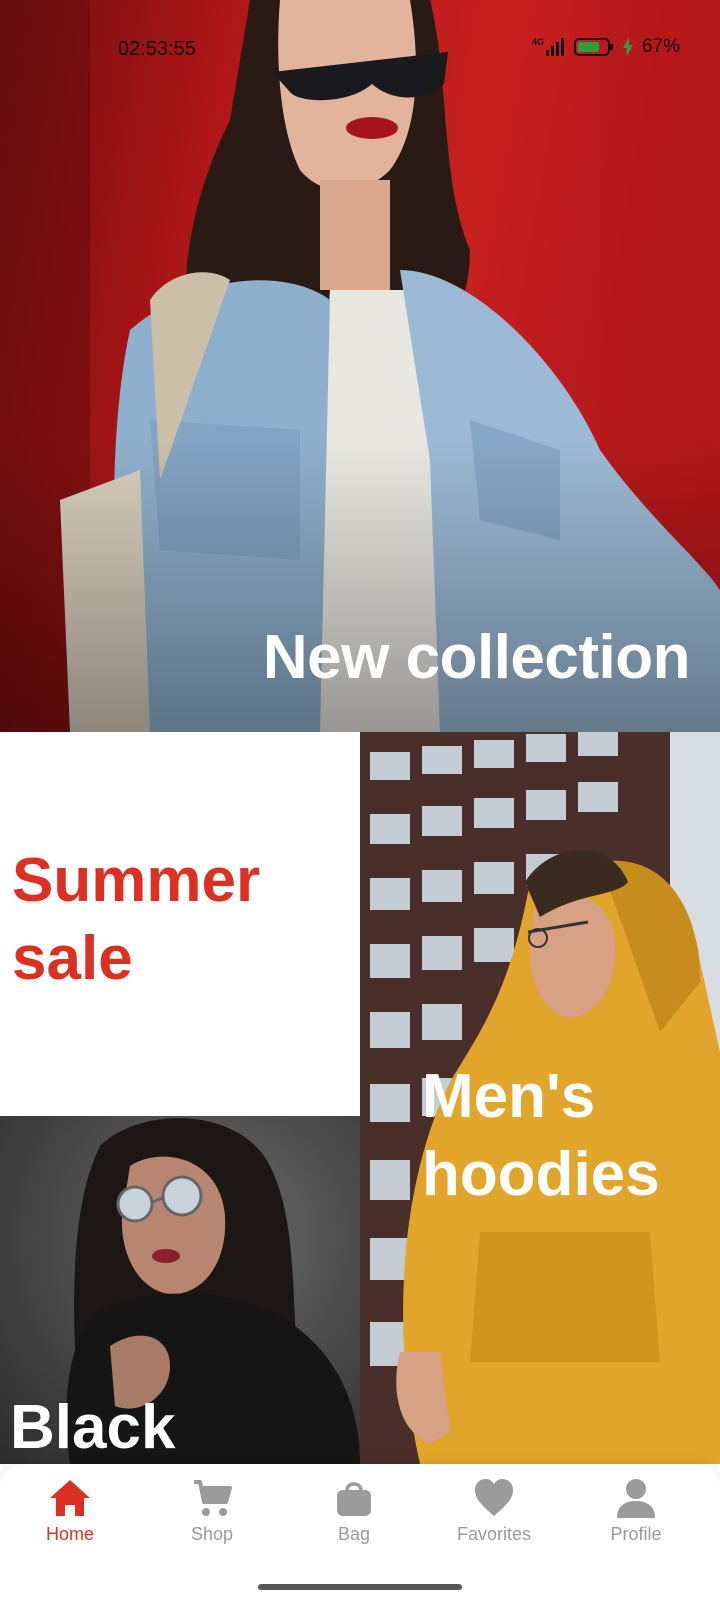  Describe the element at coordinates (548, 46) in the screenshot. I see `signal-4g-icon: 4G` at that location.